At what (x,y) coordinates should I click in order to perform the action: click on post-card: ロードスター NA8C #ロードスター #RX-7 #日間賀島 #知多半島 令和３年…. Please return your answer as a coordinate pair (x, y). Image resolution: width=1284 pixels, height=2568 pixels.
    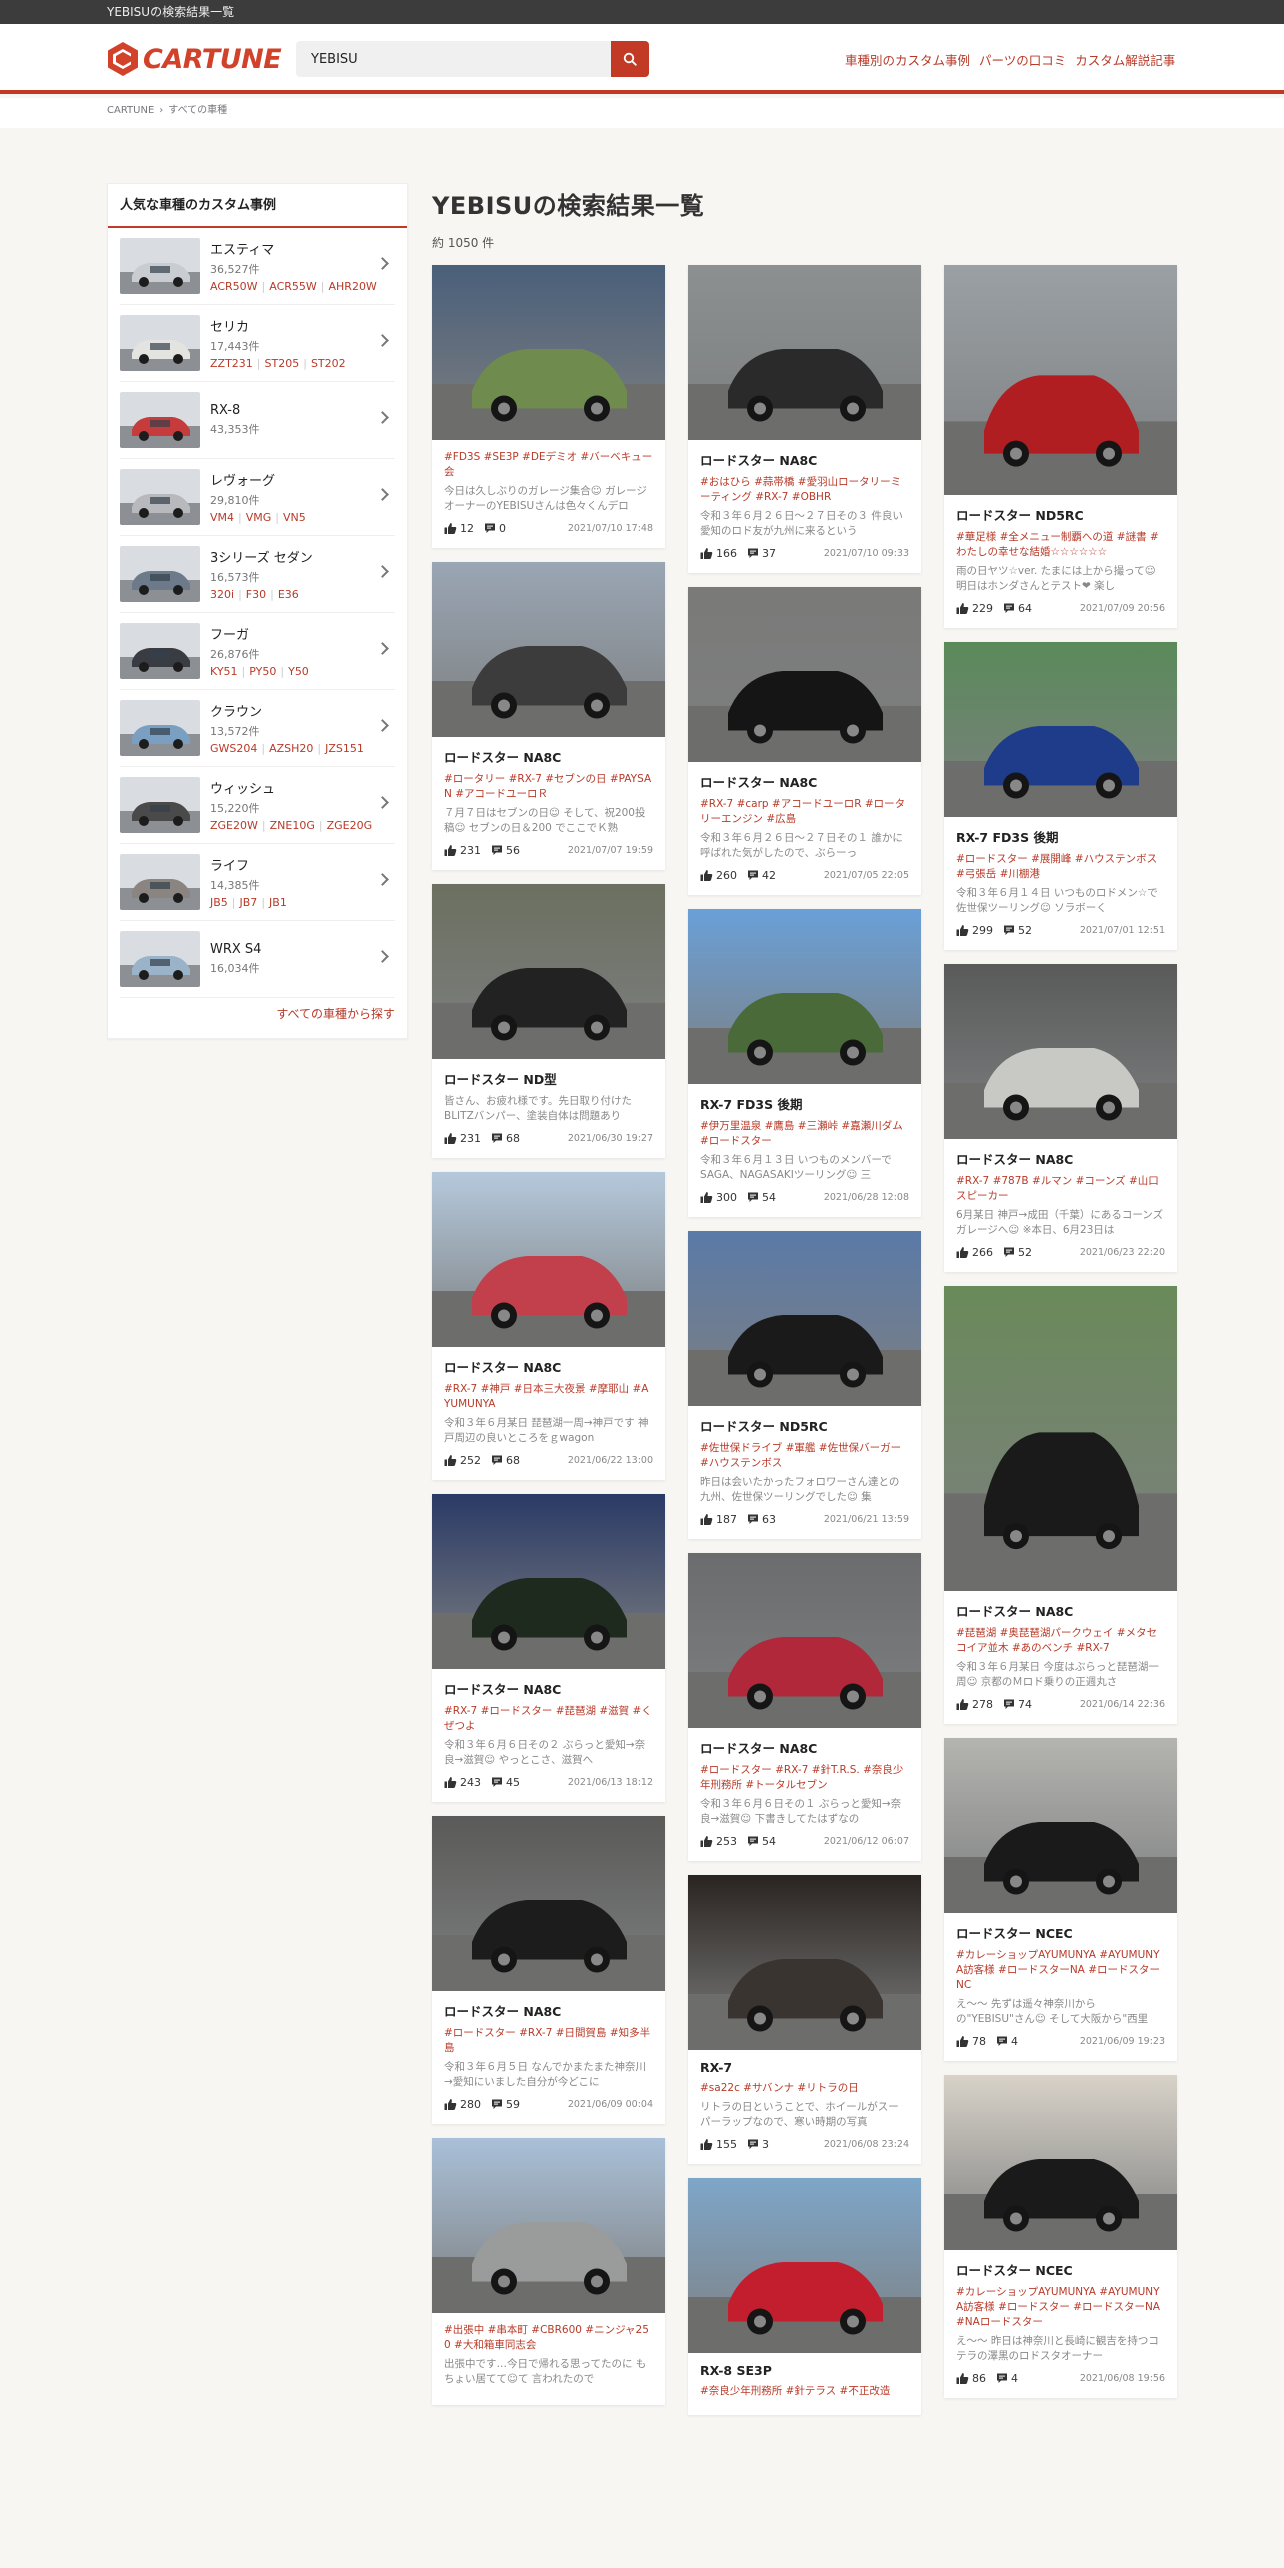
    Looking at the image, I should click on (548, 1970).